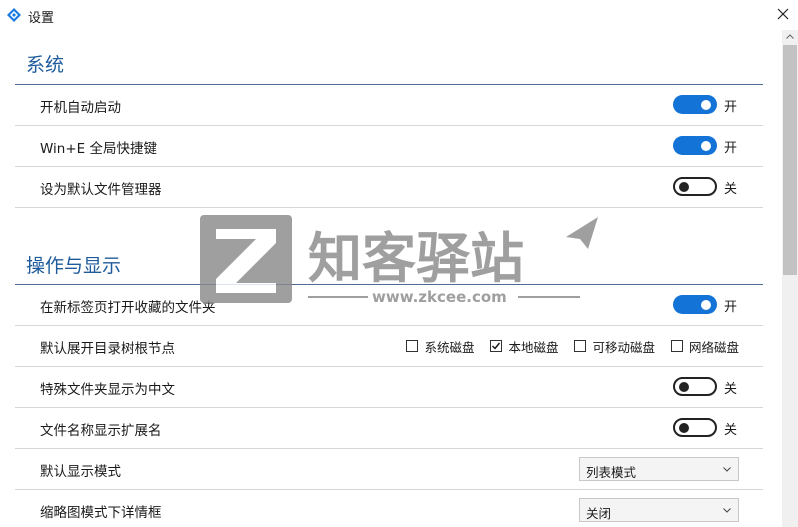  What do you see at coordinates (389, 428) in the screenshot?
I see `row-show-extension: 文件名称显示扩展名 关` at bounding box center [389, 428].